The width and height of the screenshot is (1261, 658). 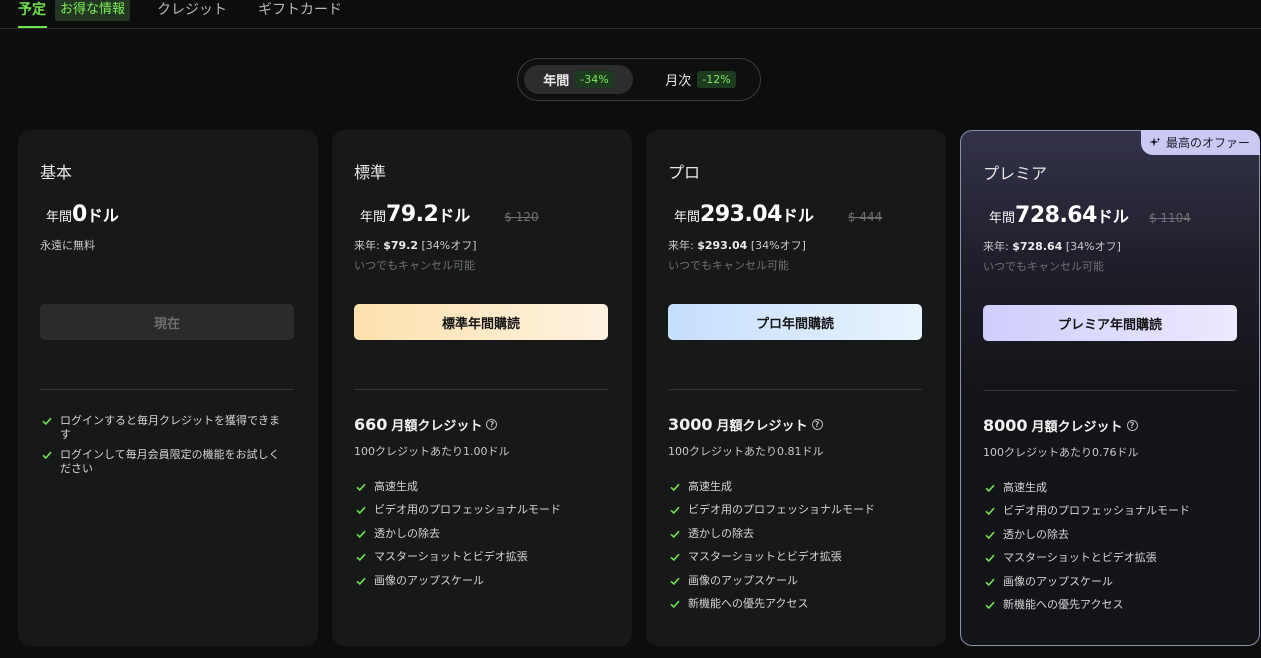 I want to click on annual-discount-badge: -34%, so click(x=594, y=79).